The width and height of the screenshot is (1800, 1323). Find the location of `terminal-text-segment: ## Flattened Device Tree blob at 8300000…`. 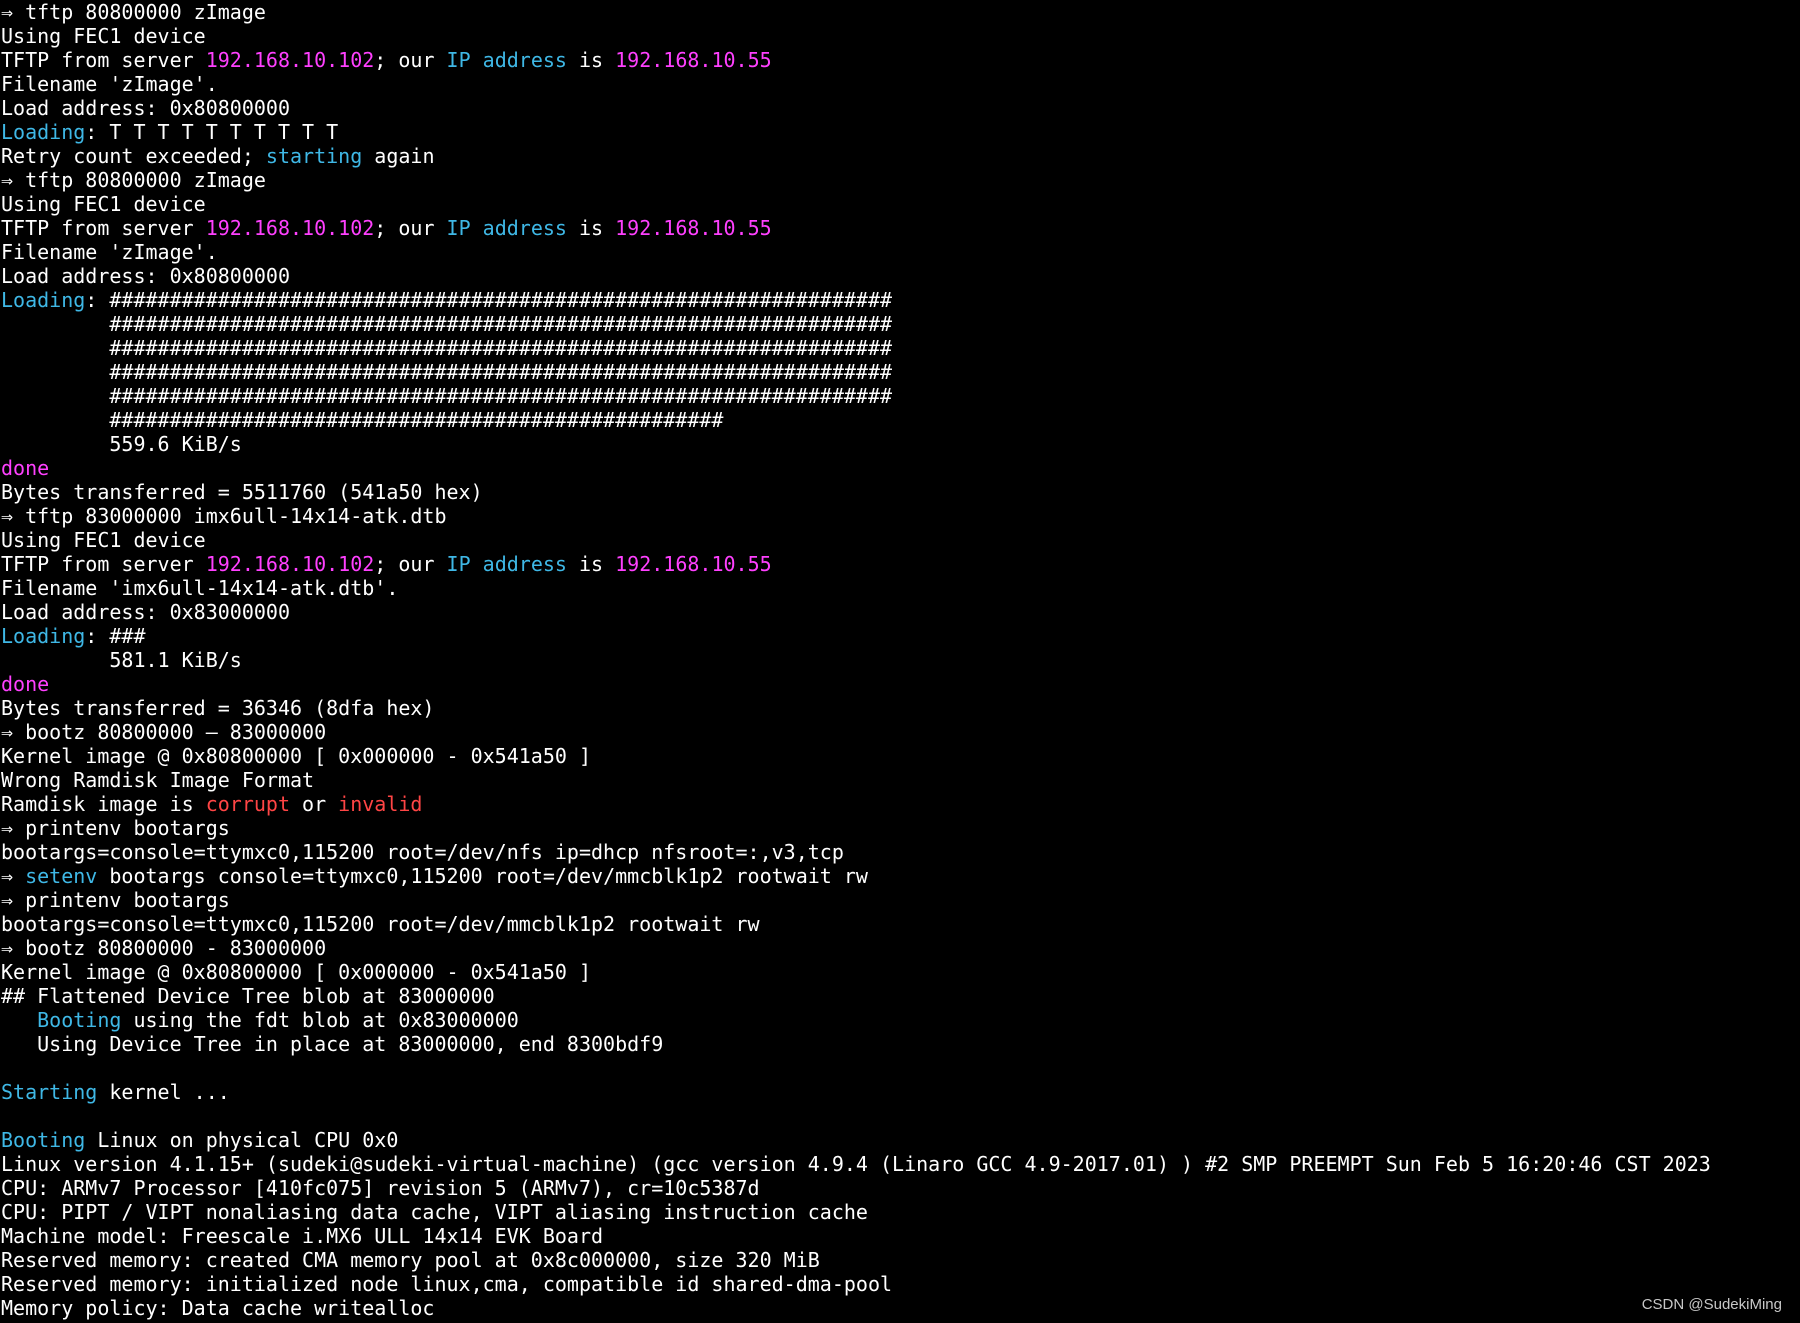

terminal-text-segment: ## Flattened Device Tree blob at 8300000… is located at coordinates (248, 996).